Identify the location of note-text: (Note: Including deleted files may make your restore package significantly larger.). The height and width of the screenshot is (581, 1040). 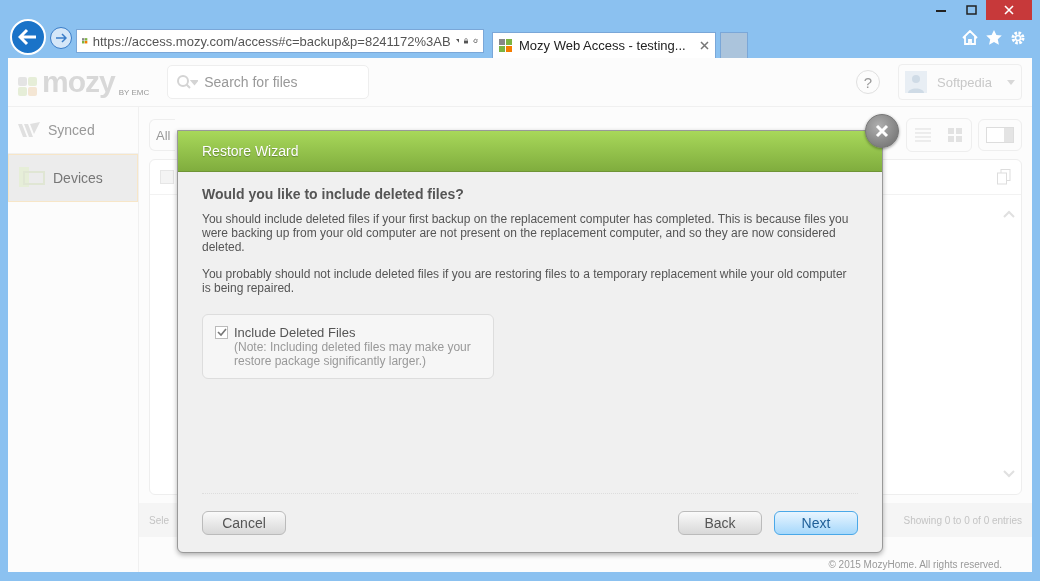
(353, 354).